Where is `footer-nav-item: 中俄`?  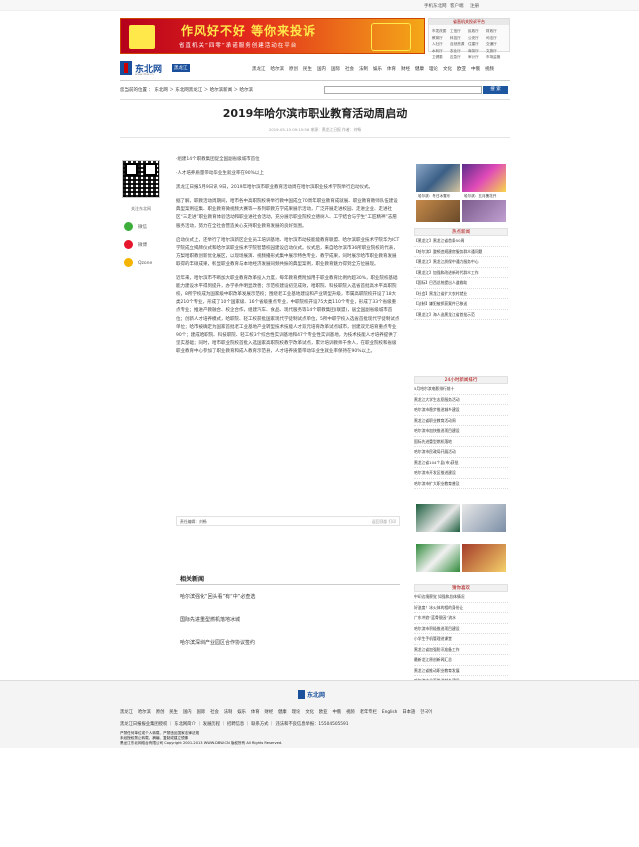 footer-nav-item: 中俄 is located at coordinates (337, 712).